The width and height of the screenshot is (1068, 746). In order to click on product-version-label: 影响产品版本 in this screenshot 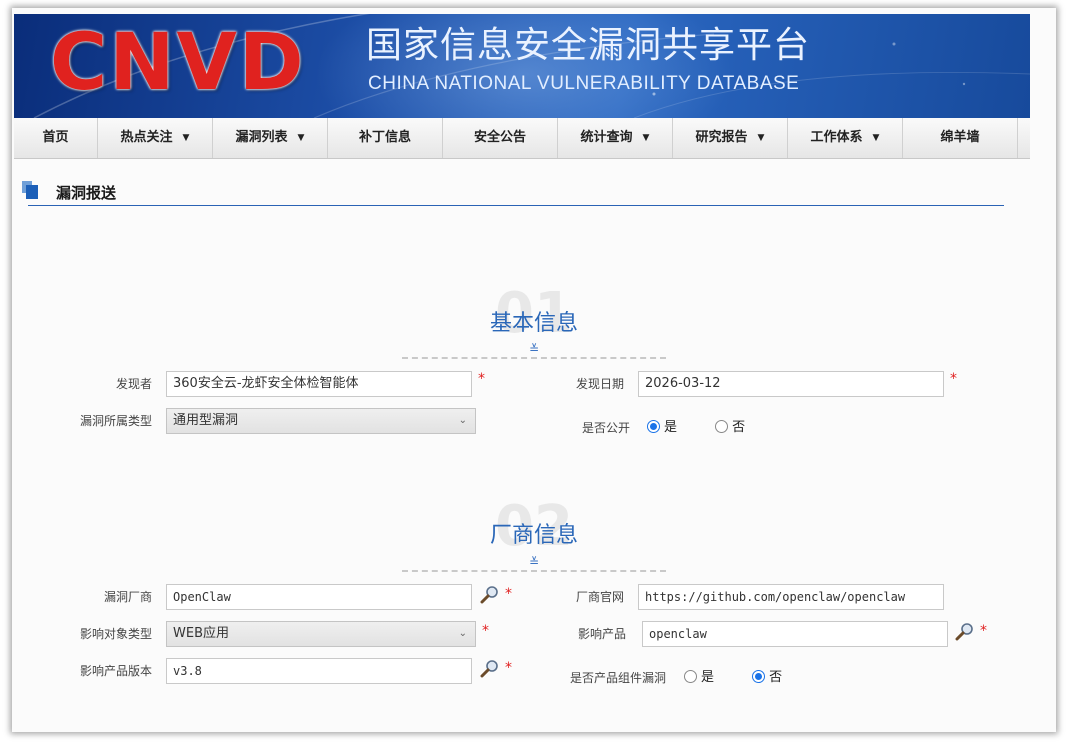, I will do `click(115, 671)`.